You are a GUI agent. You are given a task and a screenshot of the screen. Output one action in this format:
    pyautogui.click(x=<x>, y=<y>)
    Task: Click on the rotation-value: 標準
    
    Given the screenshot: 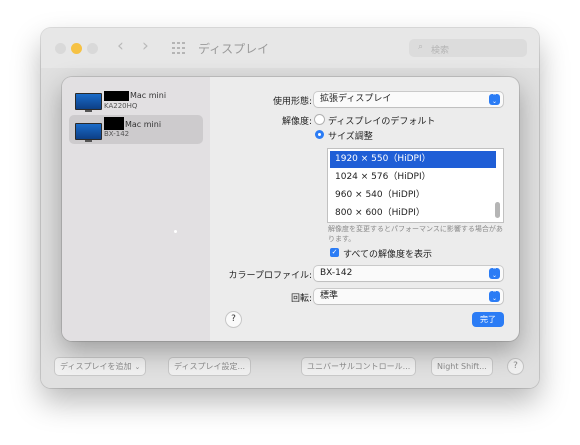 What is the action you would take?
    pyautogui.click(x=329, y=296)
    